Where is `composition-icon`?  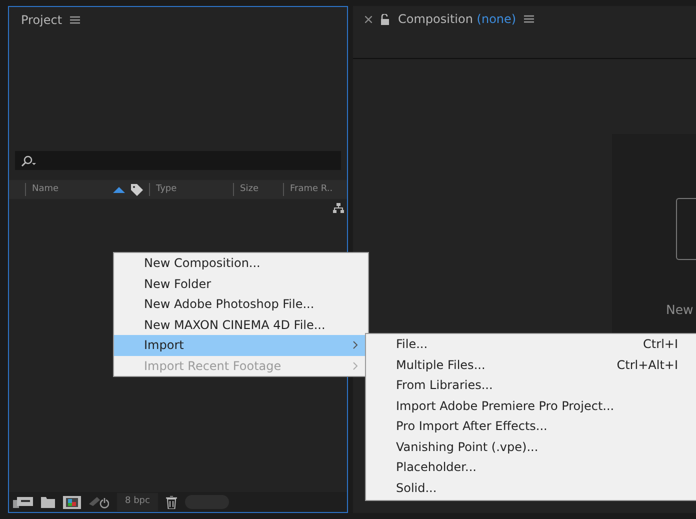 composition-icon is located at coordinates (72, 502).